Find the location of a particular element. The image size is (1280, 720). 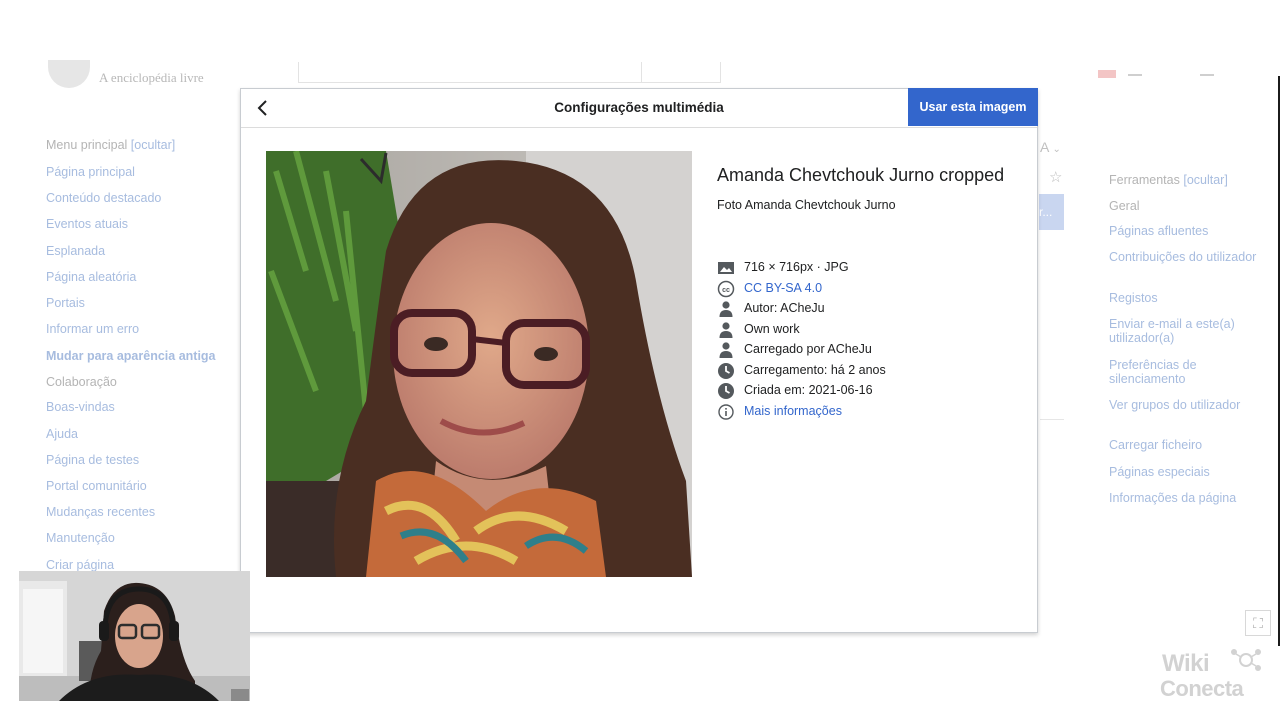

watermark-line-1: Wiki is located at coordinates (1186, 663).